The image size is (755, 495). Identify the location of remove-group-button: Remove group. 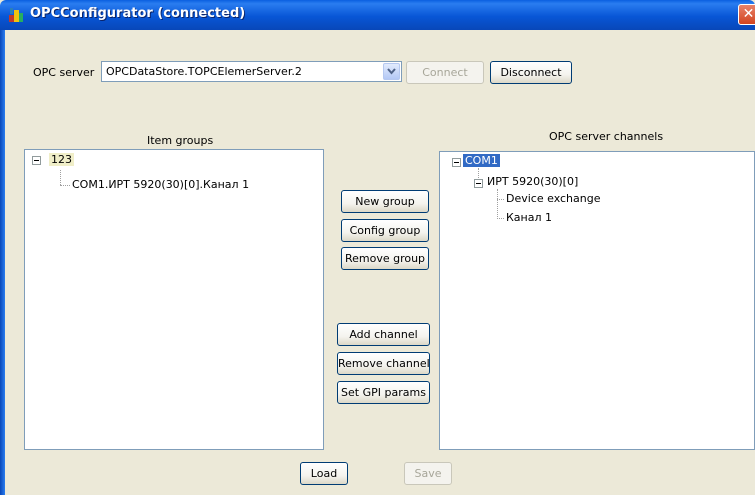
(385, 258).